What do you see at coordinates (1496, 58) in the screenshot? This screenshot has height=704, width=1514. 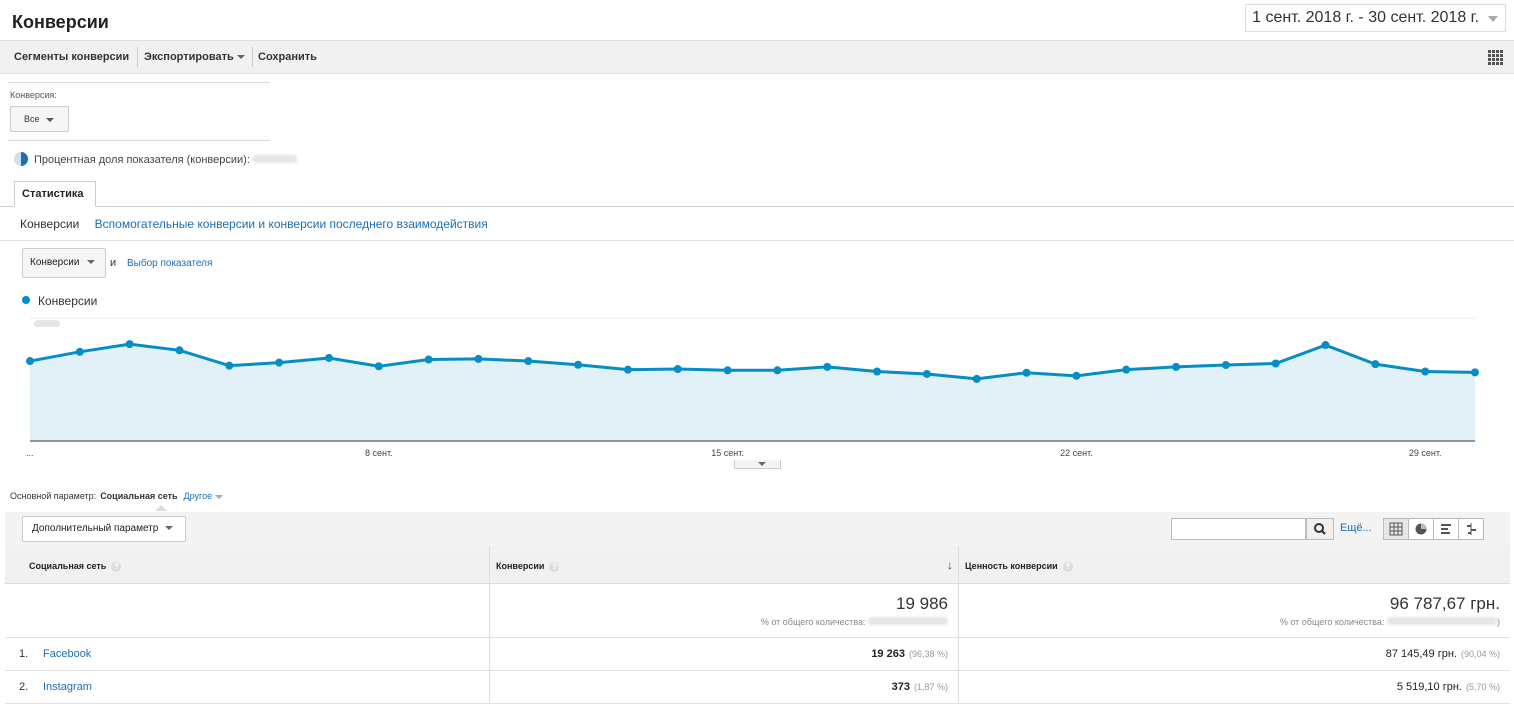 I see `apps-grid-icon` at bounding box center [1496, 58].